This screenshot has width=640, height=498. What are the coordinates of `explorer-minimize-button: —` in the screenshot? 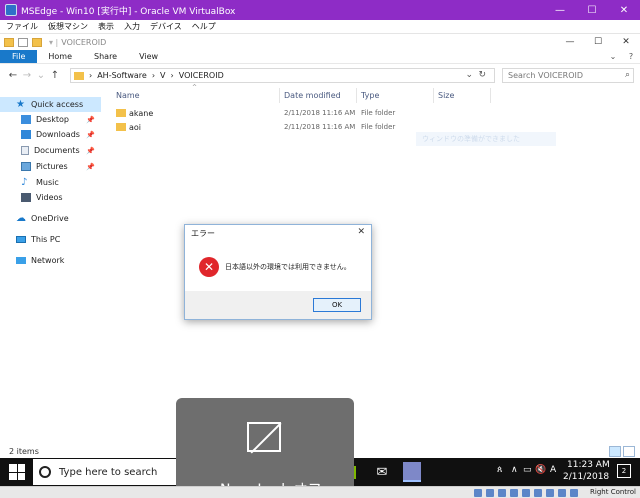 It's located at (570, 42).